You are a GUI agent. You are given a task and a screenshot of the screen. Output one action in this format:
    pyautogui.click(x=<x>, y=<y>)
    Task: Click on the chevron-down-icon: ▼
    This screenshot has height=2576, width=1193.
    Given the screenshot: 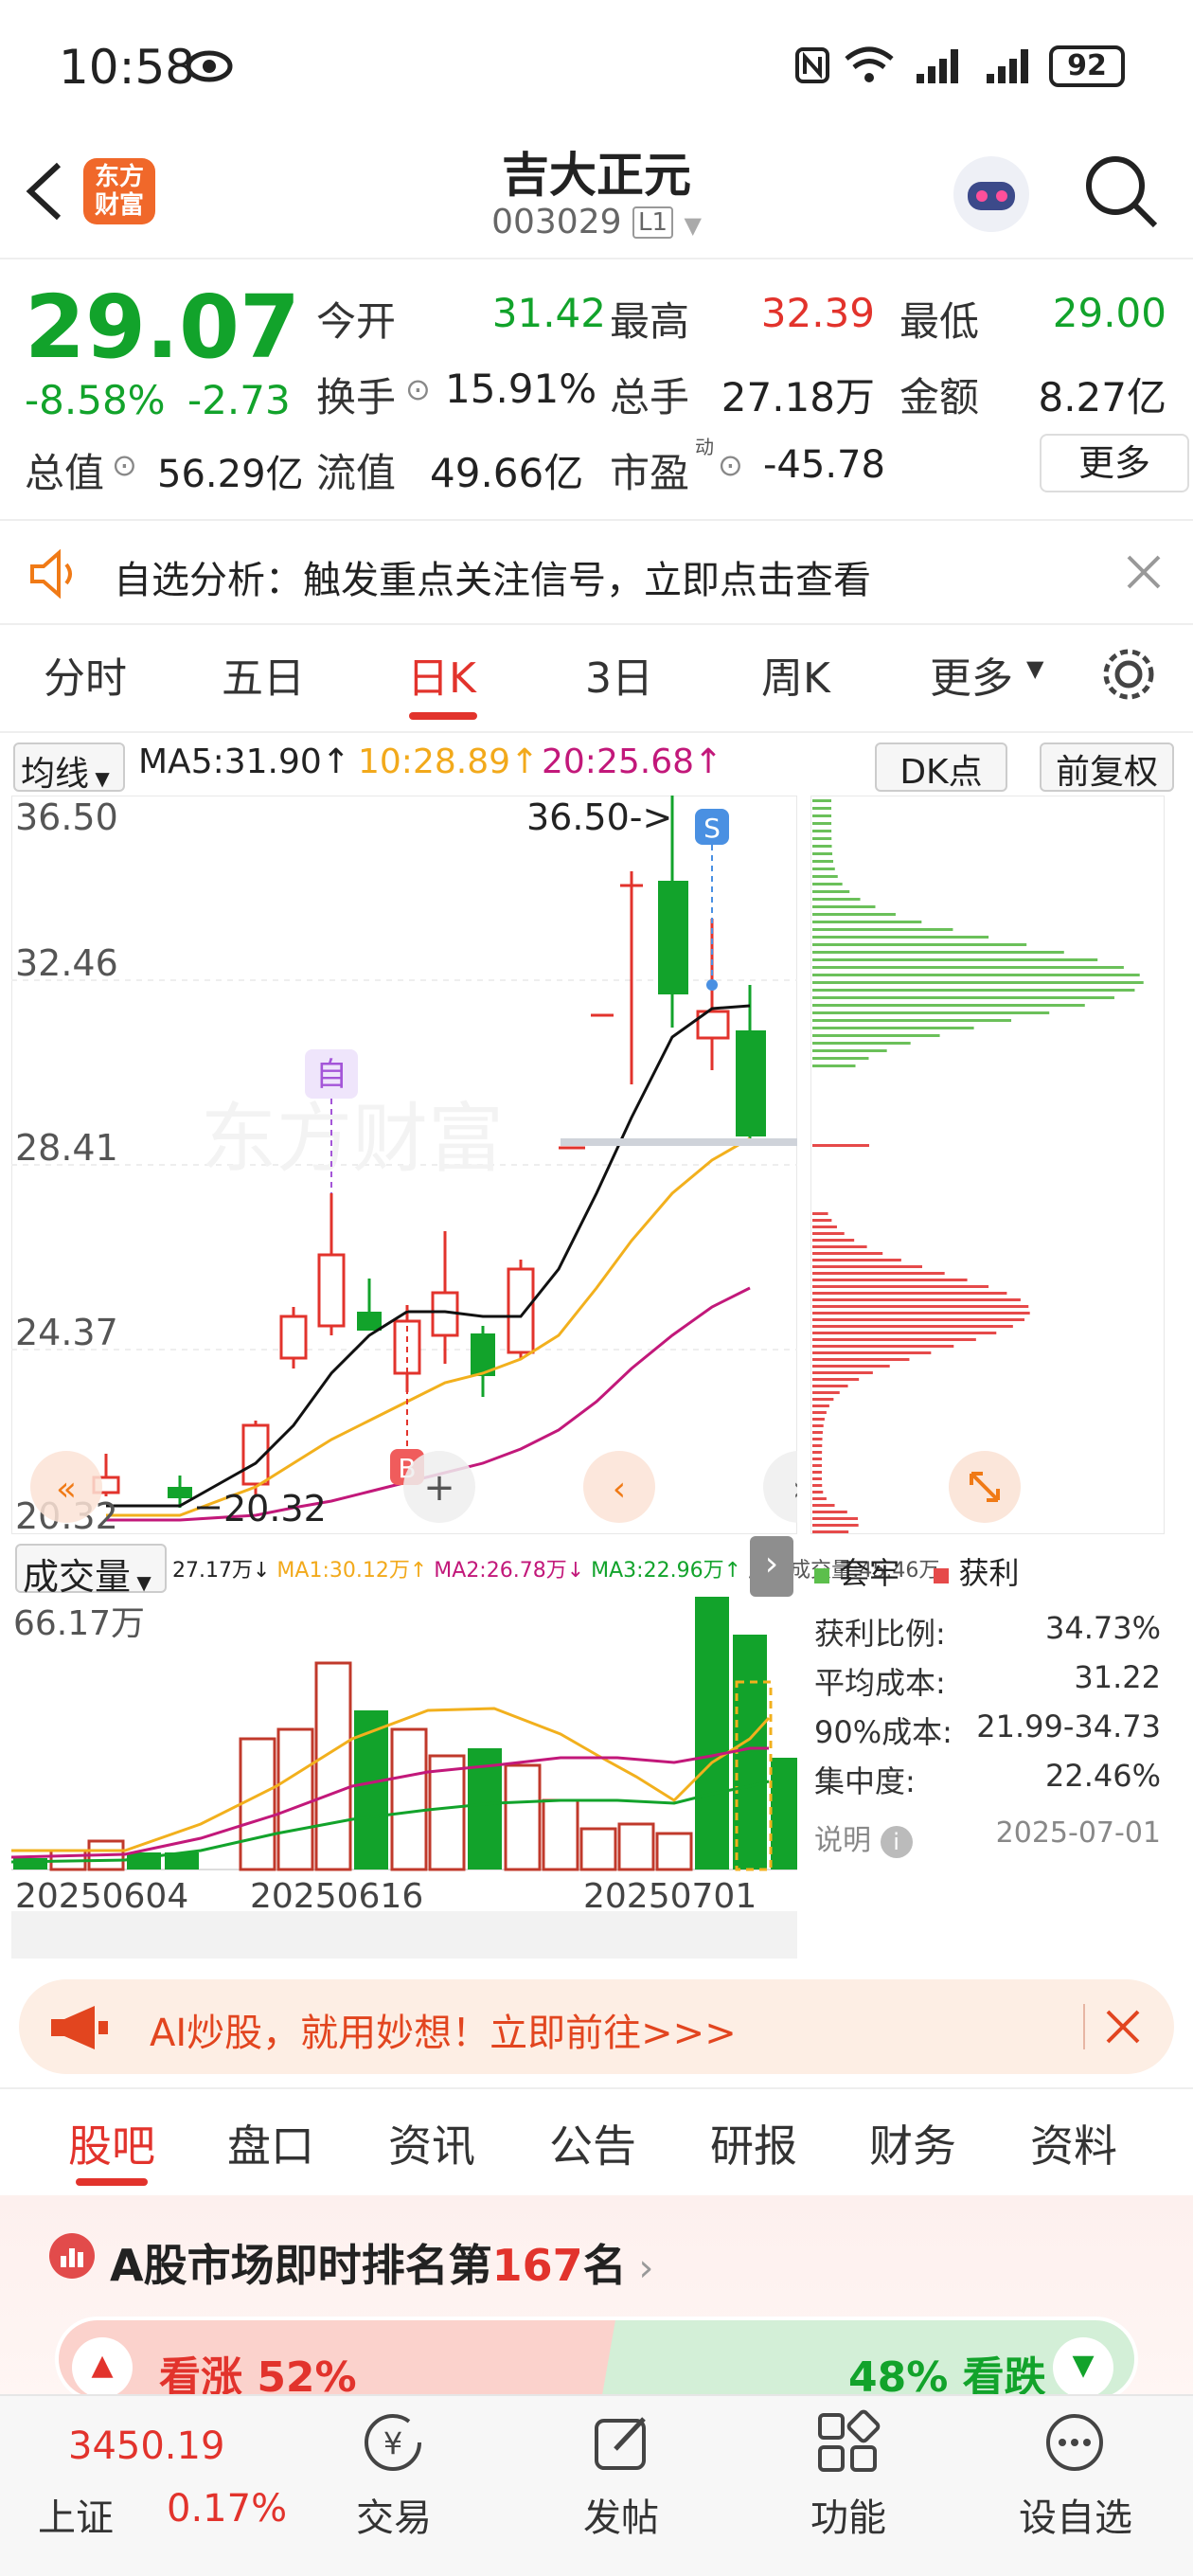 What is the action you would take?
    pyautogui.click(x=693, y=225)
    